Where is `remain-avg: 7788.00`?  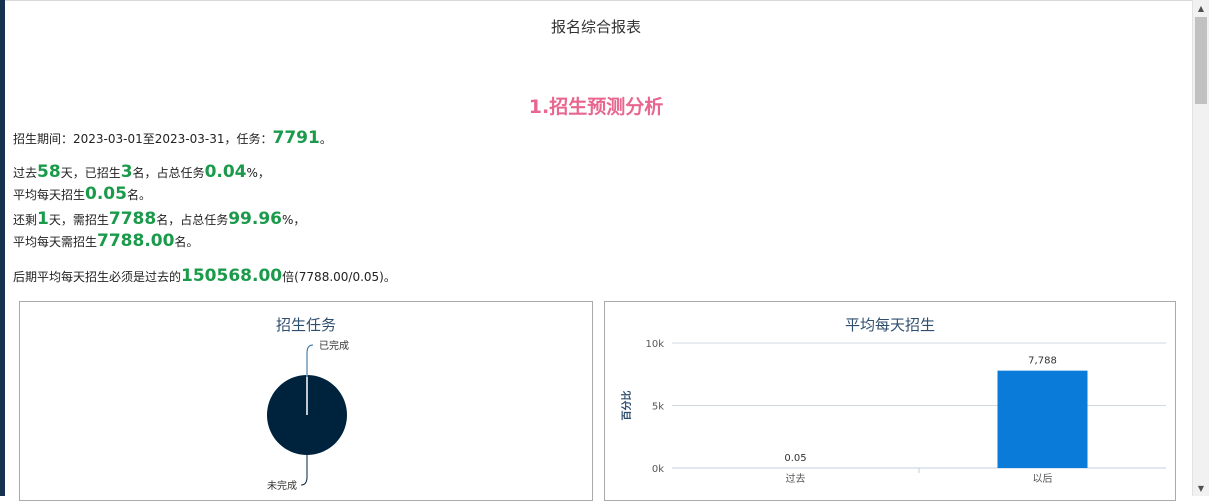
remain-avg: 7788.00 is located at coordinates (135, 241).